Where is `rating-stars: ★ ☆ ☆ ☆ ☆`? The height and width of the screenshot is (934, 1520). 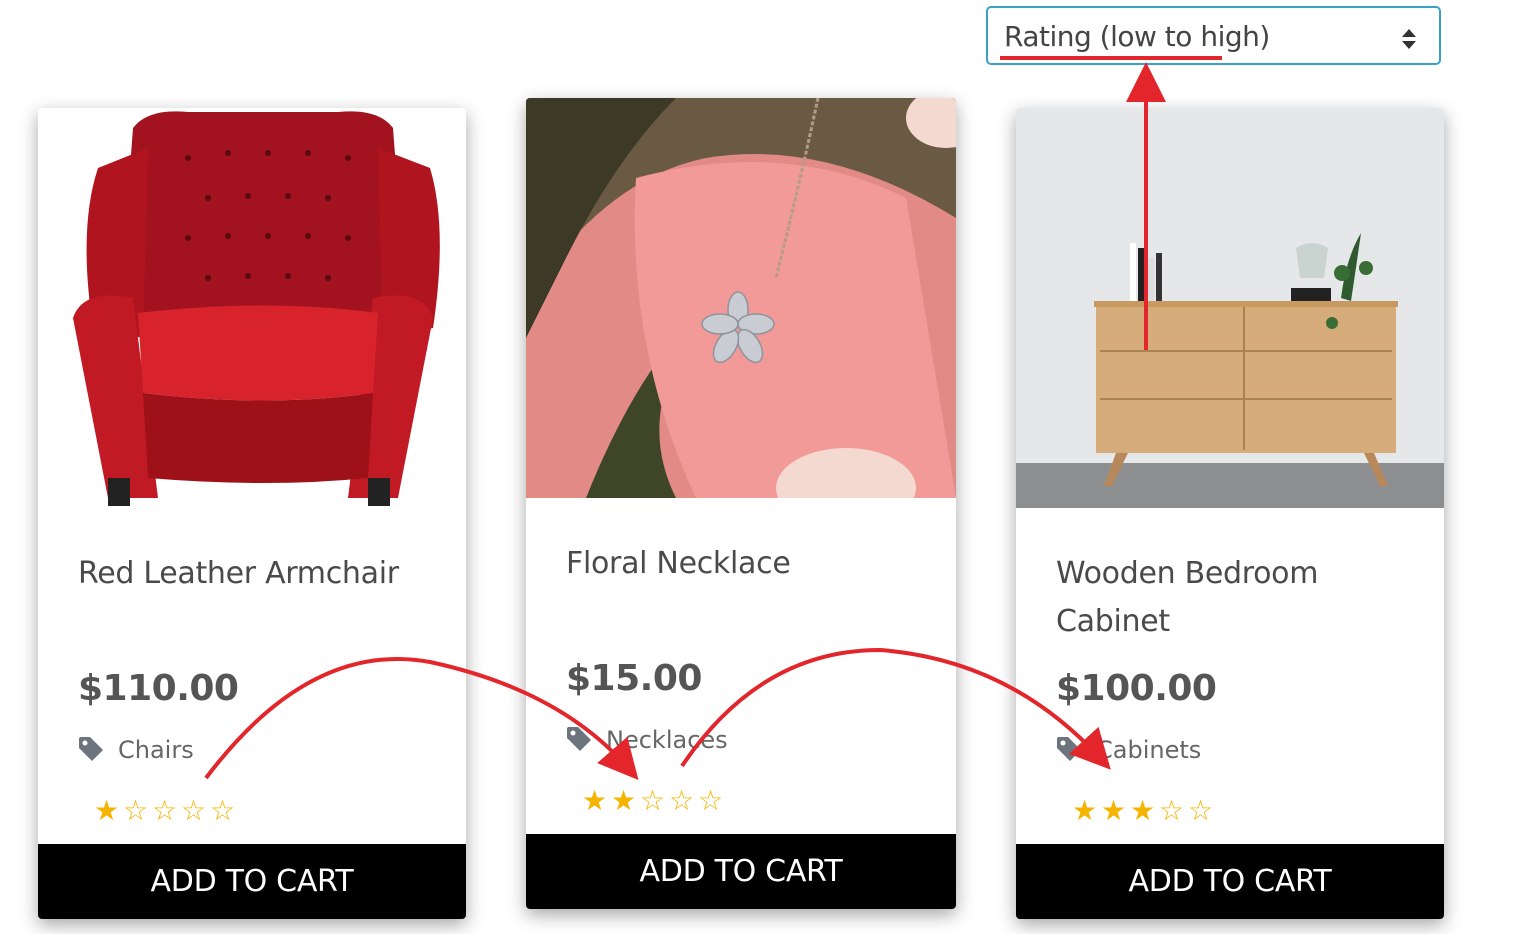
rating-stars: ★ ☆ ☆ ☆ ☆ is located at coordinates (166, 810).